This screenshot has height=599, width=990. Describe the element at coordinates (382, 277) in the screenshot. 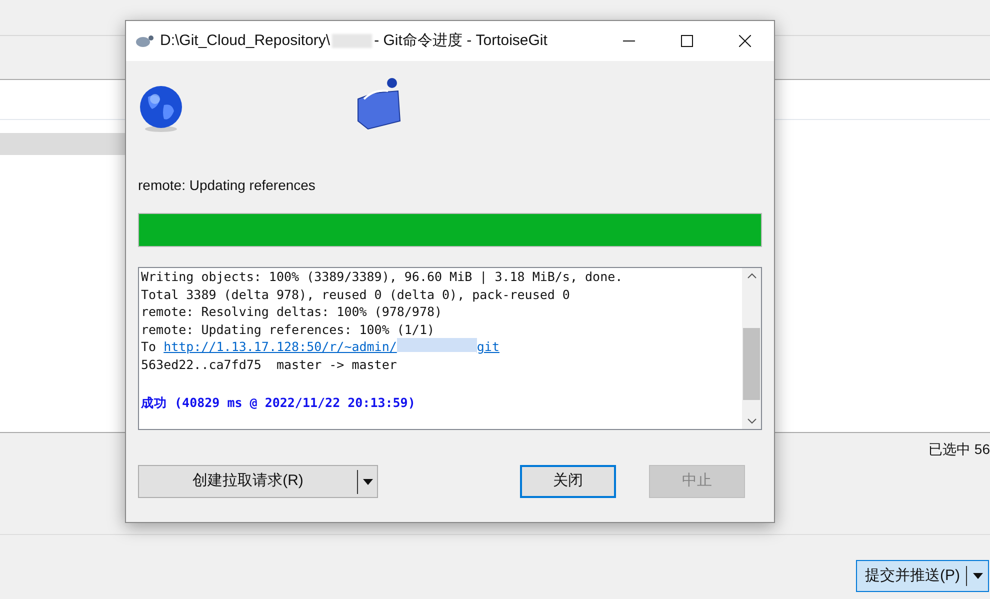

I see `log-line: Writing objects: 100% (3389/3389), 96.60 MiB | 3.18 MiB/s, done.` at that location.